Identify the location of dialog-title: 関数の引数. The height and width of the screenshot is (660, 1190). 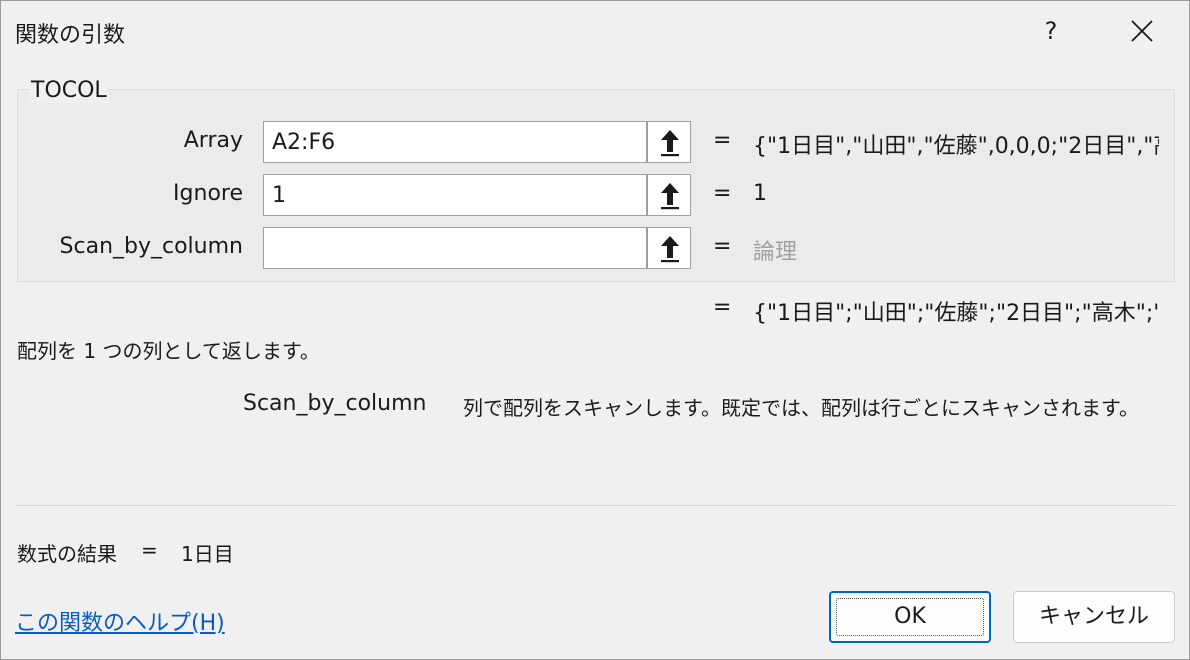
(70, 35).